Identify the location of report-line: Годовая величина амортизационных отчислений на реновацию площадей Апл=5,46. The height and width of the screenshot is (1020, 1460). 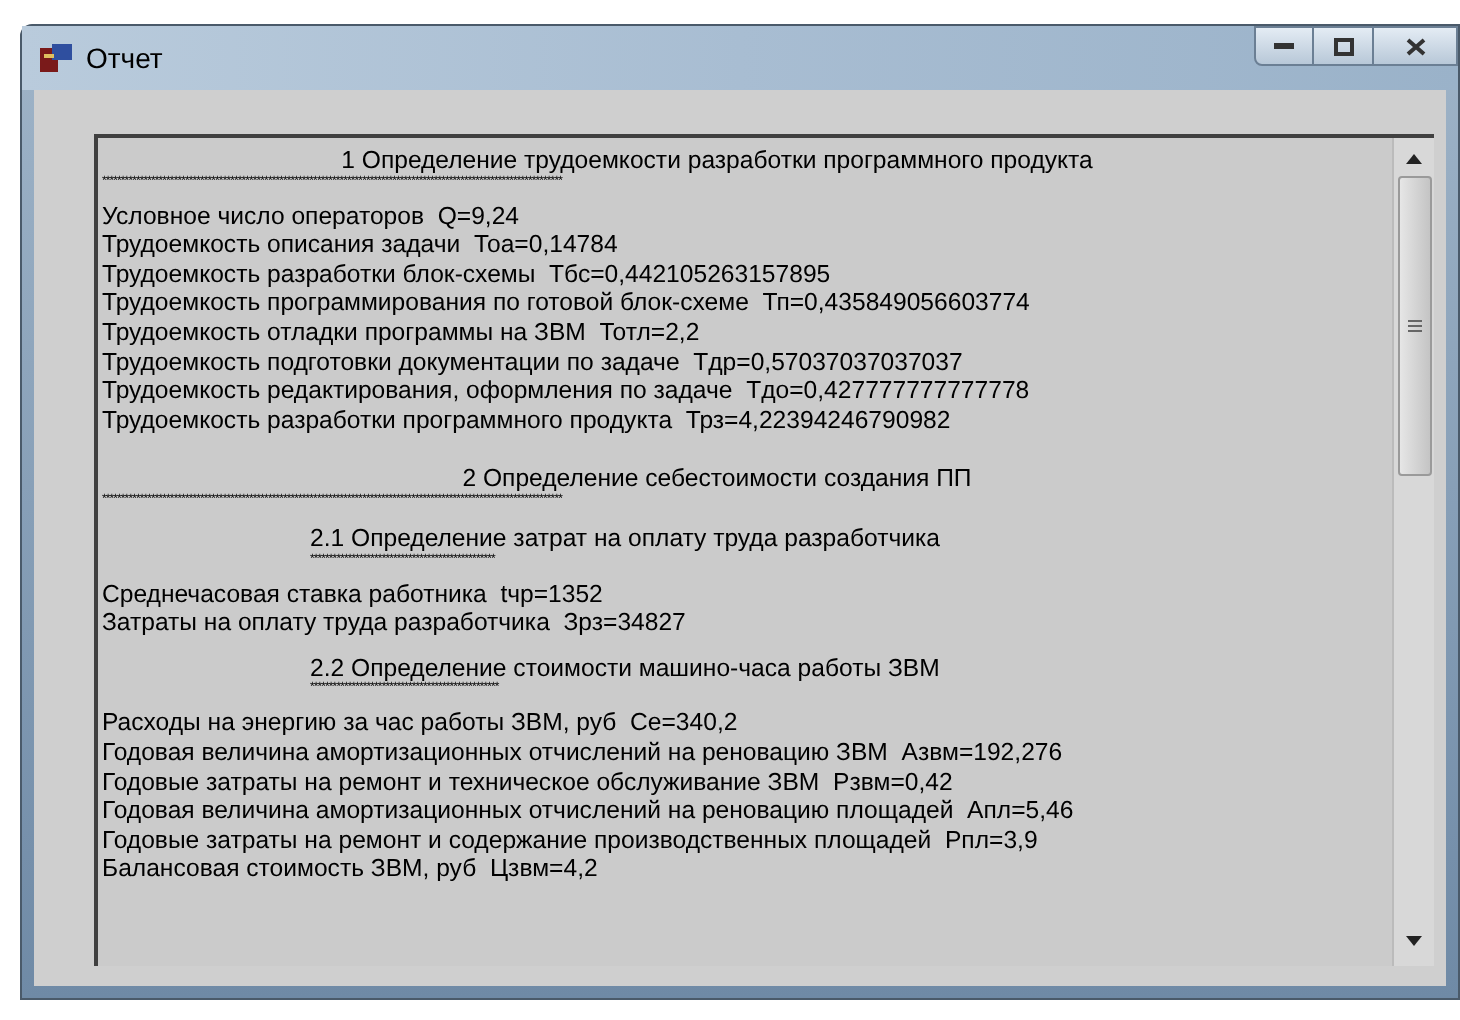
(588, 811).